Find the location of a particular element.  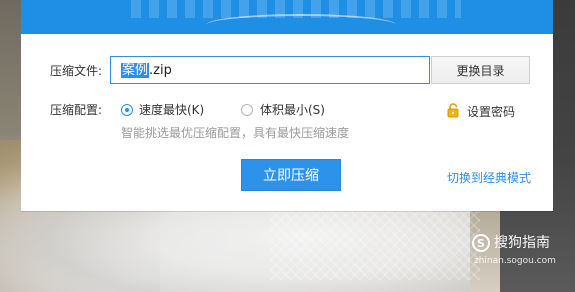

option-fastest-radio is located at coordinates (127, 110).